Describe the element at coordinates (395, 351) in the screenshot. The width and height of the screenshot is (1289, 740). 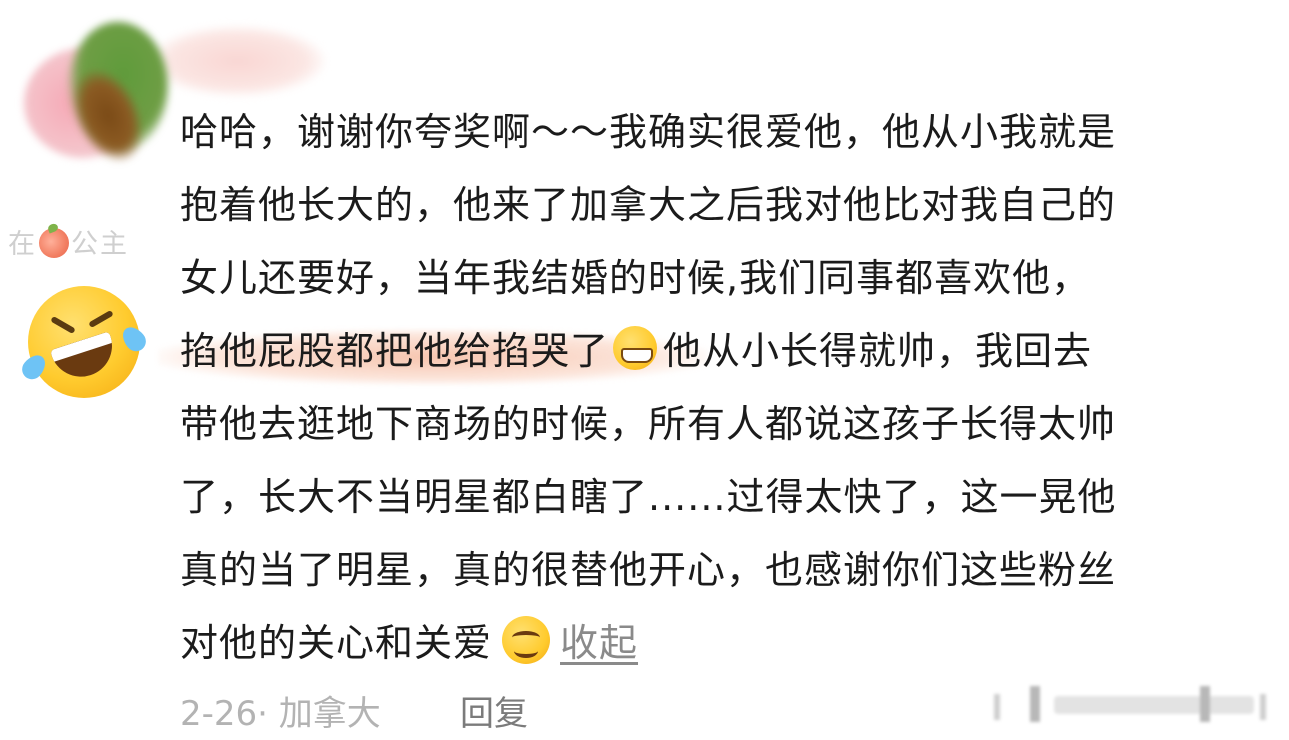
I see `highlighted-text: 掐他屁股都把他给掐哭了` at that location.